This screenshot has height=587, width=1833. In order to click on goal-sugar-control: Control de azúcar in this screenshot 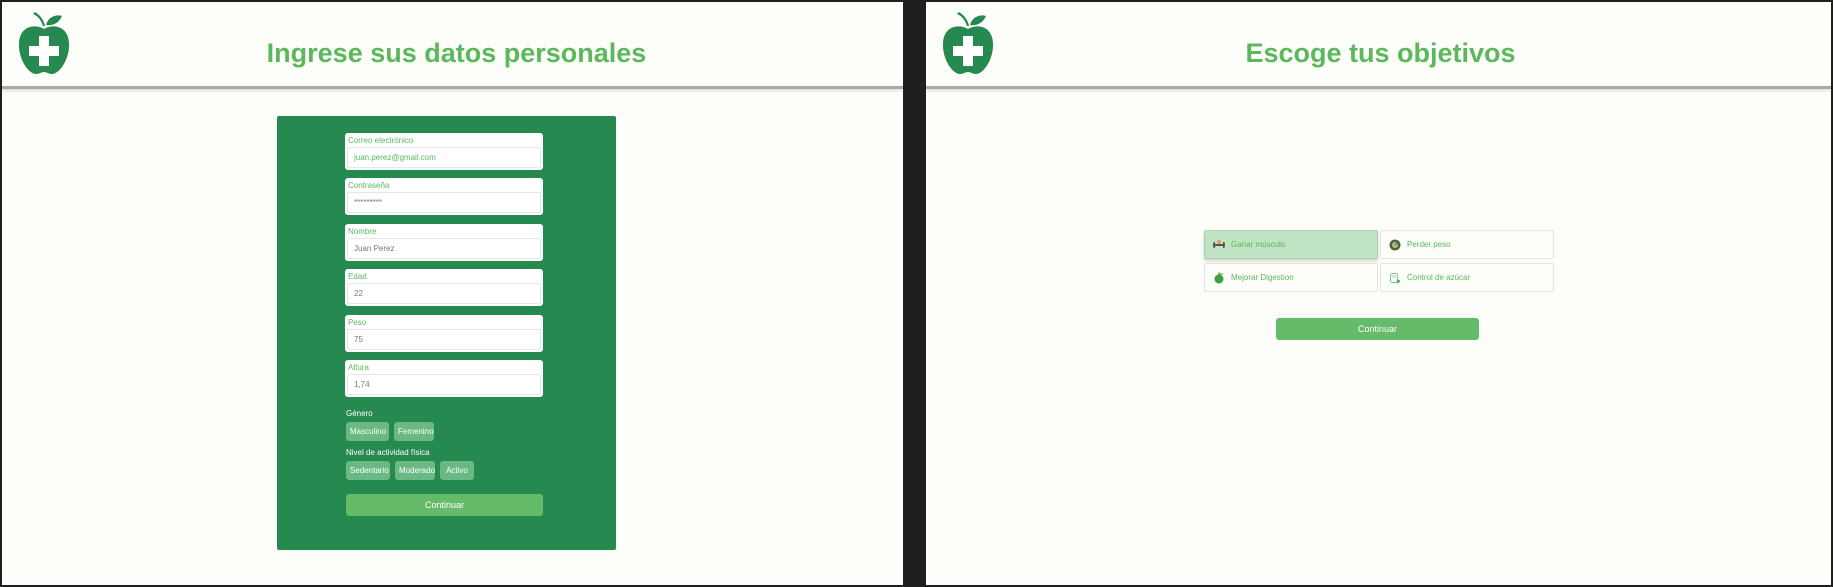, I will do `click(1467, 277)`.